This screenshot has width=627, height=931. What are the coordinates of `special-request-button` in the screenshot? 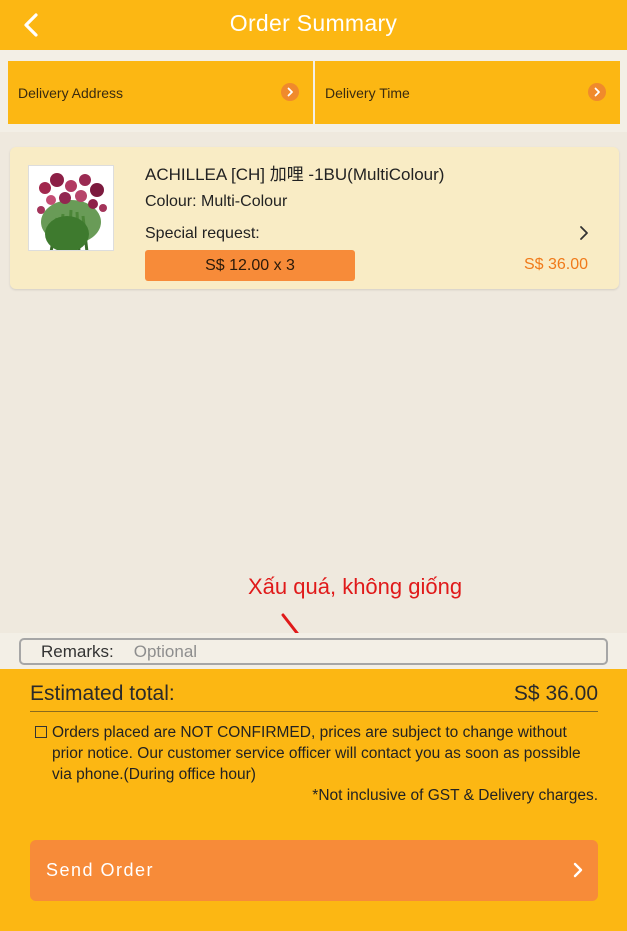 It's located at (584, 233).